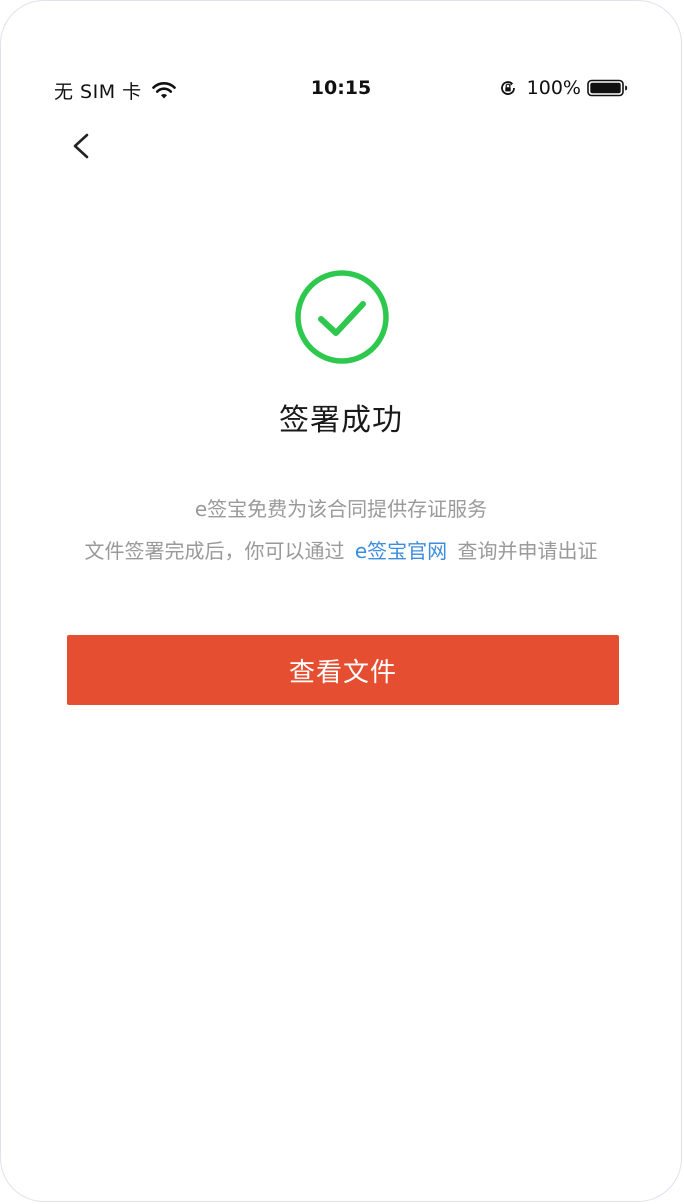 The width and height of the screenshot is (684, 1204). Describe the element at coordinates (342, 317) in the screenshot. I see `check-circle-icon` at that location.